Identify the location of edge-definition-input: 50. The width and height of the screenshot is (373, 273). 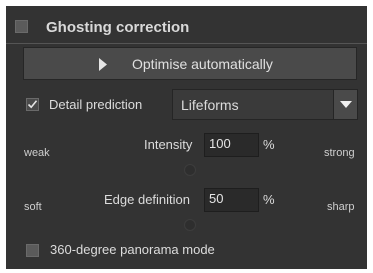
(231, 200).